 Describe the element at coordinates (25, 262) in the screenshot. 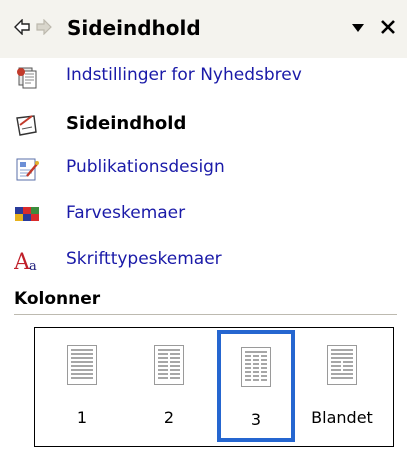

I see `font-schemes-icon: A a` at that location.